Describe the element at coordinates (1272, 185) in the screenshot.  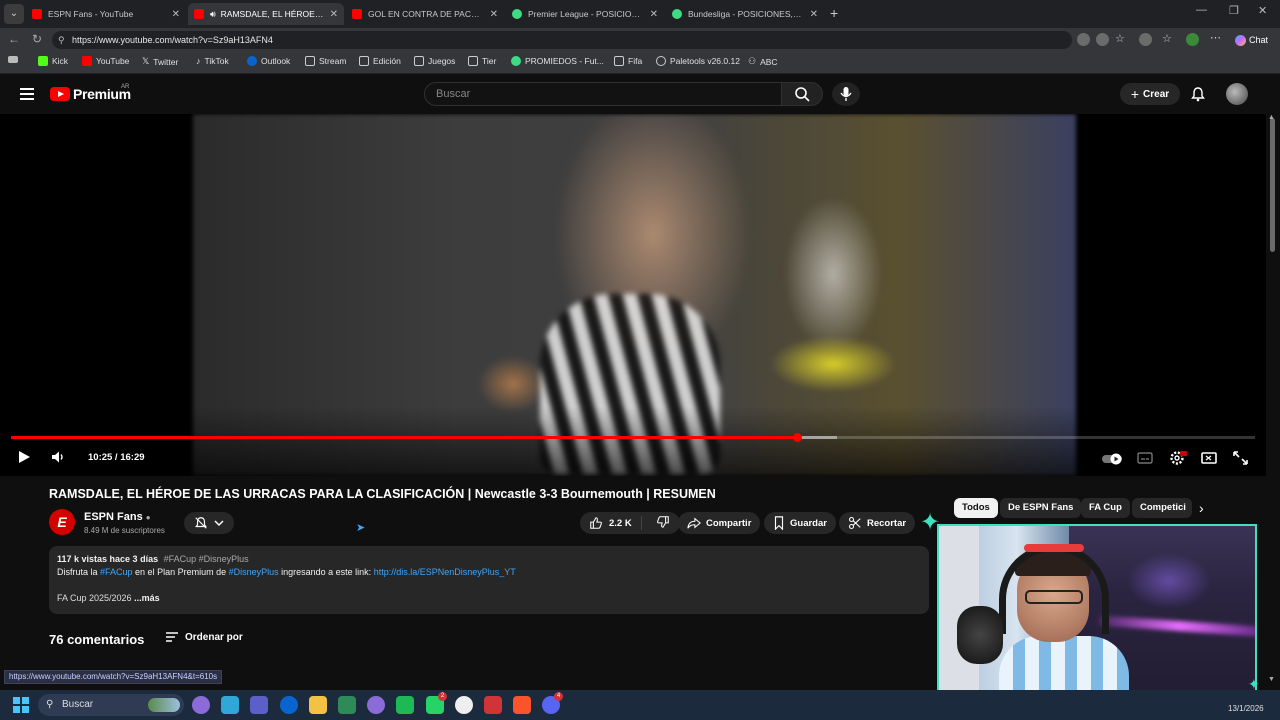
I see `page-scrollbar` at that location.